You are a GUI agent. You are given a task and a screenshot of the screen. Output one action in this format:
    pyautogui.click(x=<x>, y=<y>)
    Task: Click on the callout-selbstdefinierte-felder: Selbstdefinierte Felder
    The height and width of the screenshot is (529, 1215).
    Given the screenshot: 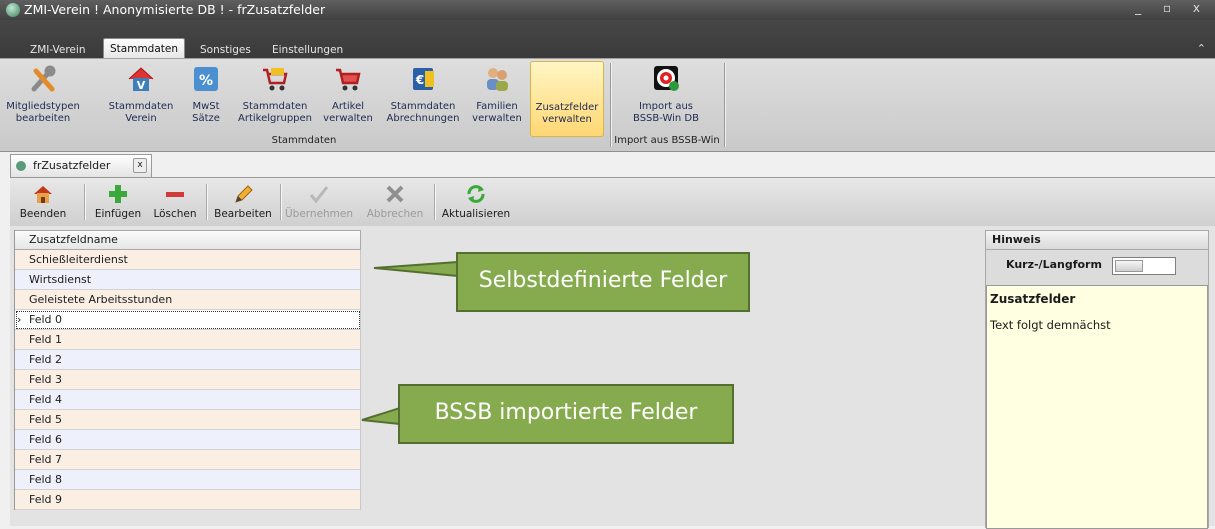 What is the action you would take?
    pyautogui.click(x=603, y=282)
    